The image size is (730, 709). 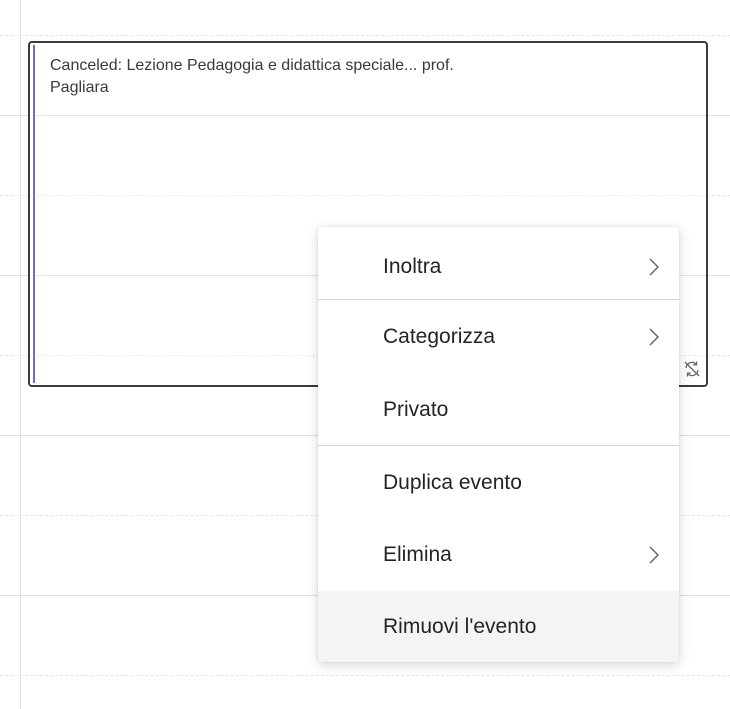 What do you see at coordinates (452, 482) in the screenshot?
I see `menu-item-label: Duplica evento` at bounding box center [452, 482].